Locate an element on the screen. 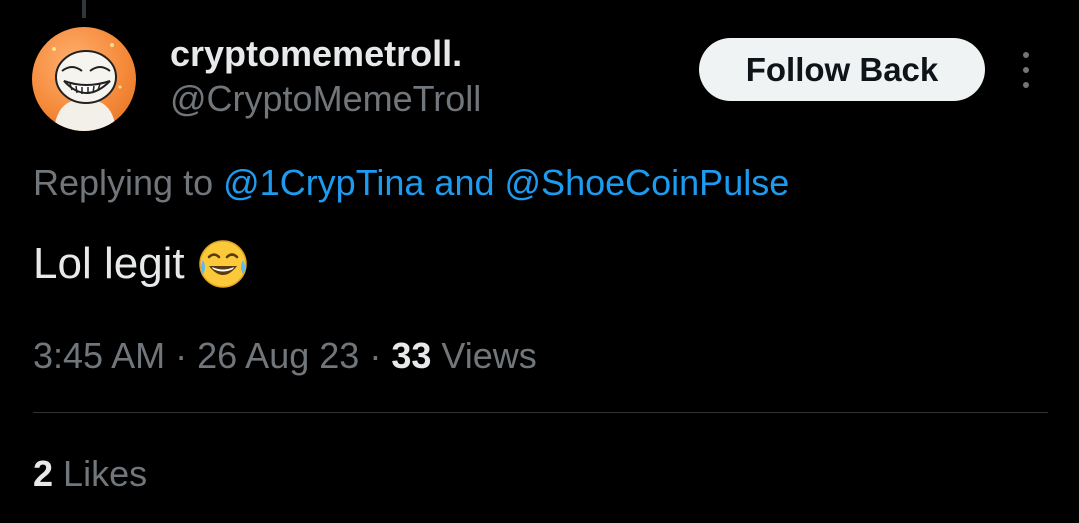  likes-label: Likes is located at coordinates (105, 473).